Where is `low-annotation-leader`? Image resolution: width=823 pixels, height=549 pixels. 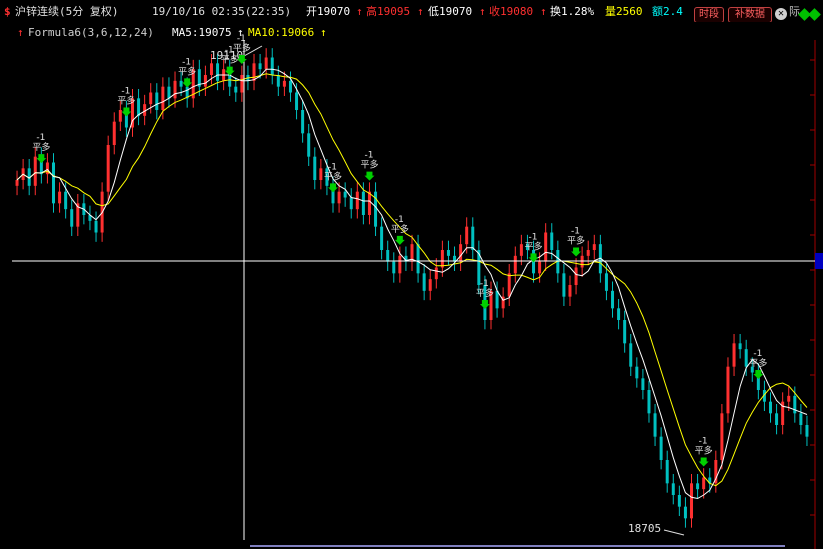 low-annotation-leader is located at coordinates (674, 532).